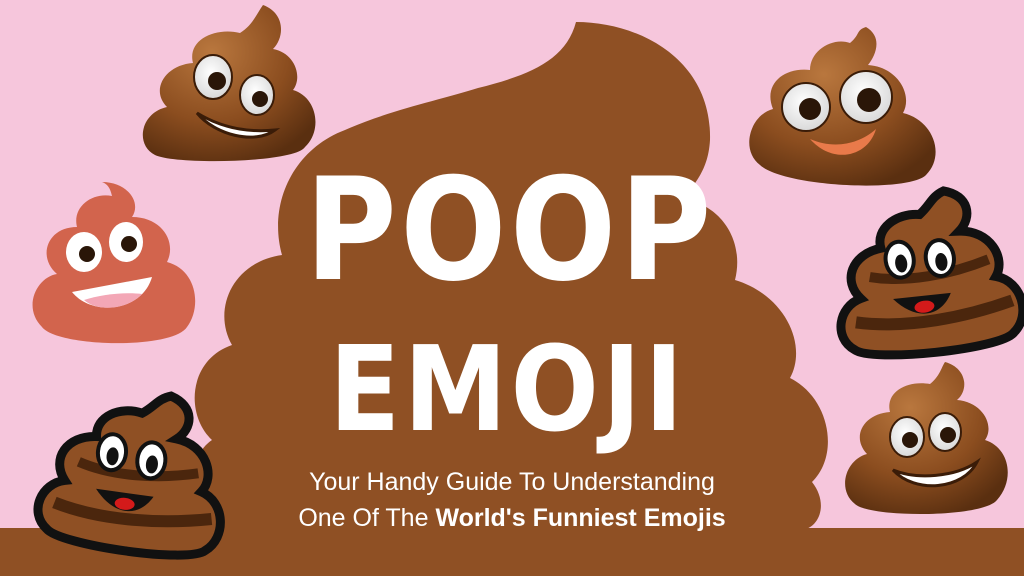 Image resolution: width=1024 pixels, height=576 pixels. What do you see at coordinates (508, 389) in the screenshot?
I see `title-line-emoji: EMOJI` at bounding box center [508, 389].